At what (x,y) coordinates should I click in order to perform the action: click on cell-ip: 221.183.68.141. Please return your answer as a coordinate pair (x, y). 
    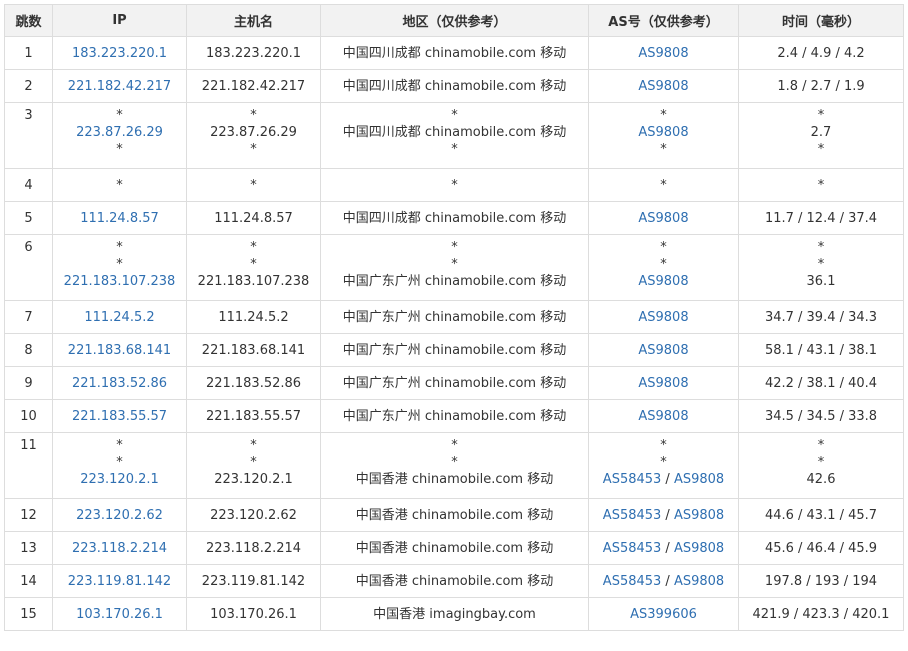
    Looking at the image, I should click on (119, 350).